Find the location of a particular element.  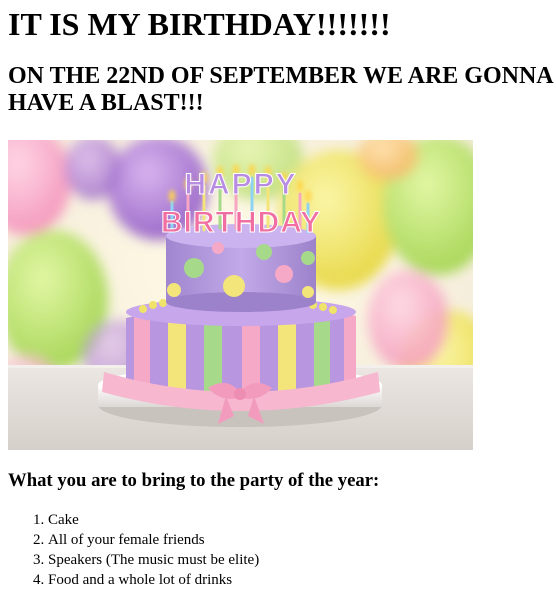

list-item: All of your female friends is located at coordinates (298, 540).